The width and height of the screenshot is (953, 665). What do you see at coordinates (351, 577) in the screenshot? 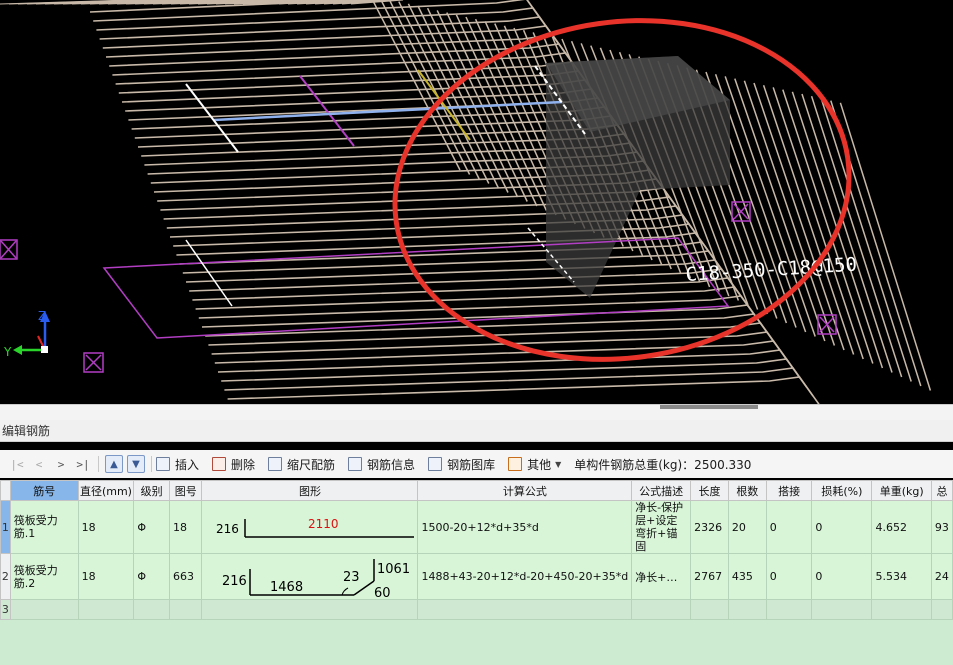
I see `shape-angle-label: 23` at bounding box center [351, 577].